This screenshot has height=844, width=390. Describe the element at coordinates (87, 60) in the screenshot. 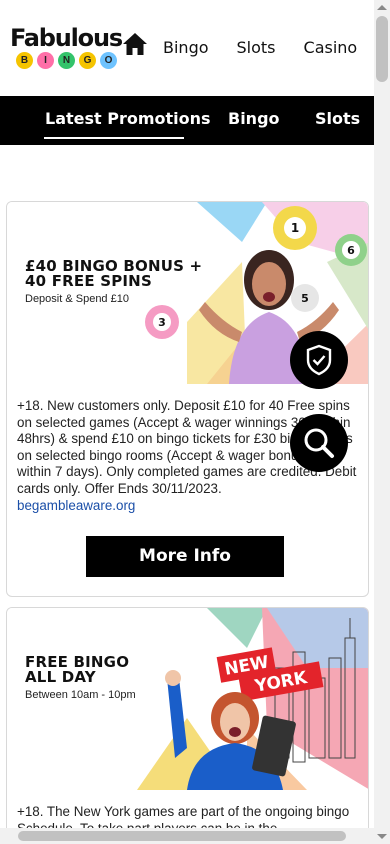

I see `logo-ball: G` at that location.